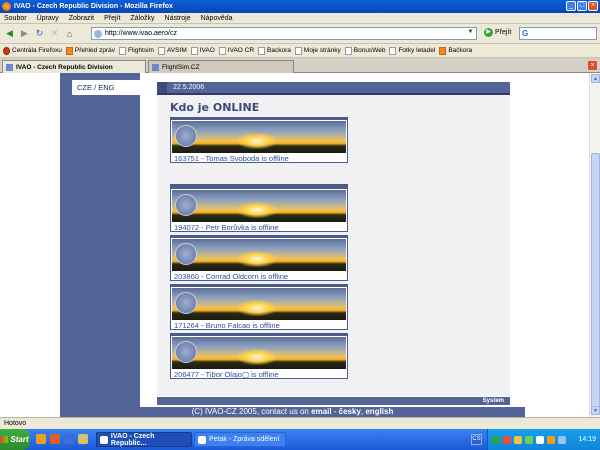 The width and height of the screenshot is (600, 450). Describe the element at coordinates (587, 439) in the screenshot. I see `clock: 14:19` at that location.